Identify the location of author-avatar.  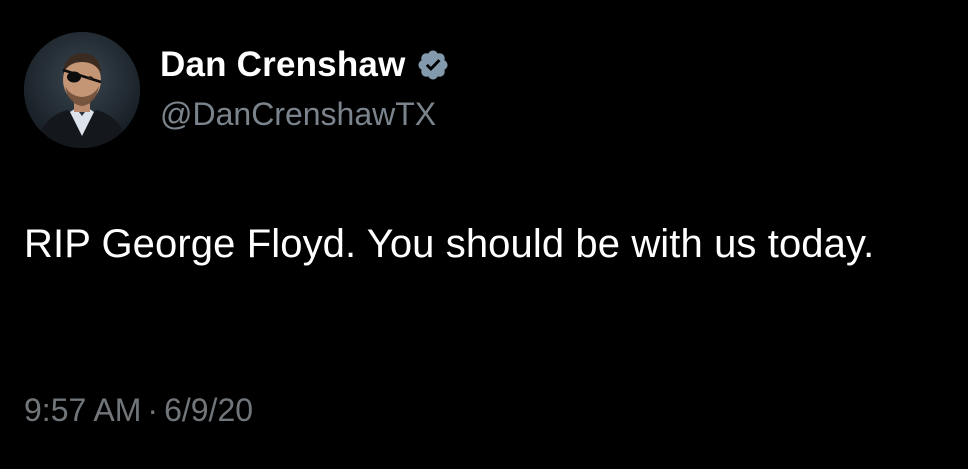
(82, 90).